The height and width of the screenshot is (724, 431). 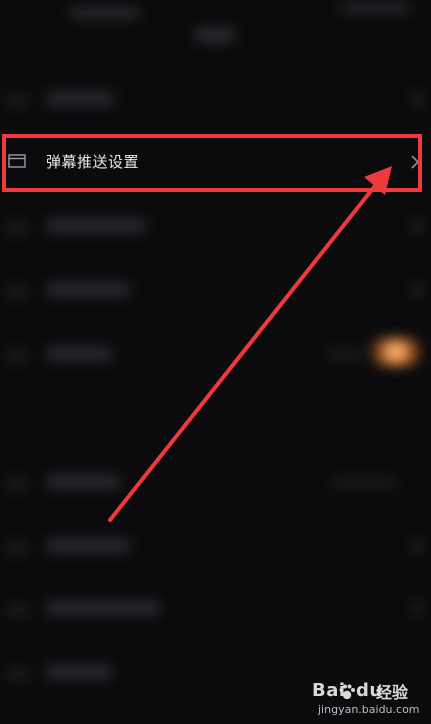 What do you see at coordinates (347, 692) in the screenshot?
I see `paw-icon` at bounding box center [347, 692].